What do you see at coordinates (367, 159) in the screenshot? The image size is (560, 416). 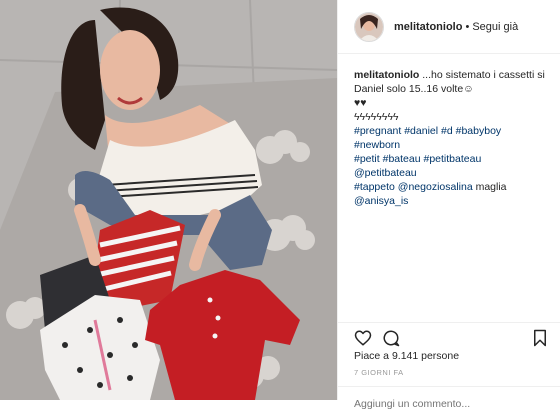 I see `hashtag-link: #petit` at bounding box center [367, 159].